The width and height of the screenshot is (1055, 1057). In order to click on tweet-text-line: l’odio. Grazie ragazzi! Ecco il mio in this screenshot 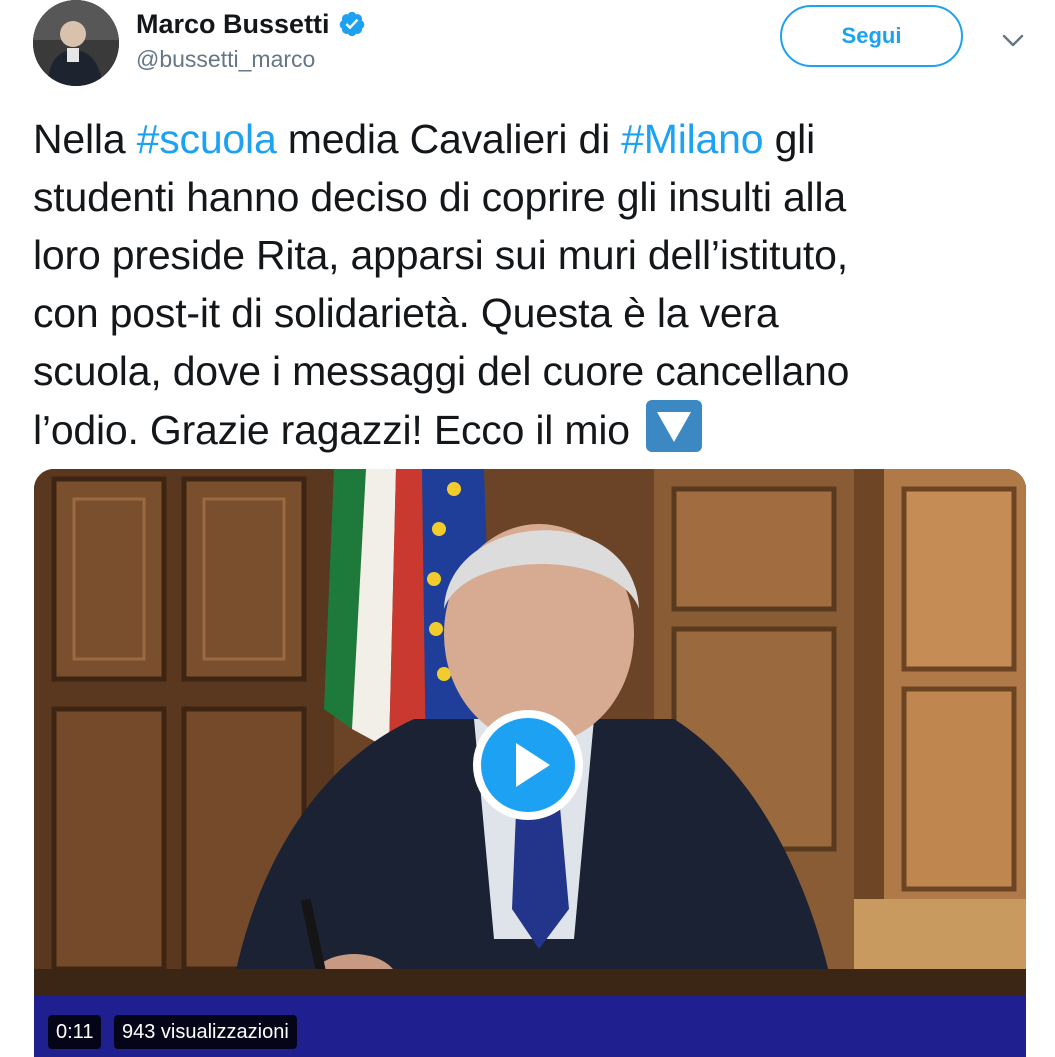, I will do `click(538, 429)`.